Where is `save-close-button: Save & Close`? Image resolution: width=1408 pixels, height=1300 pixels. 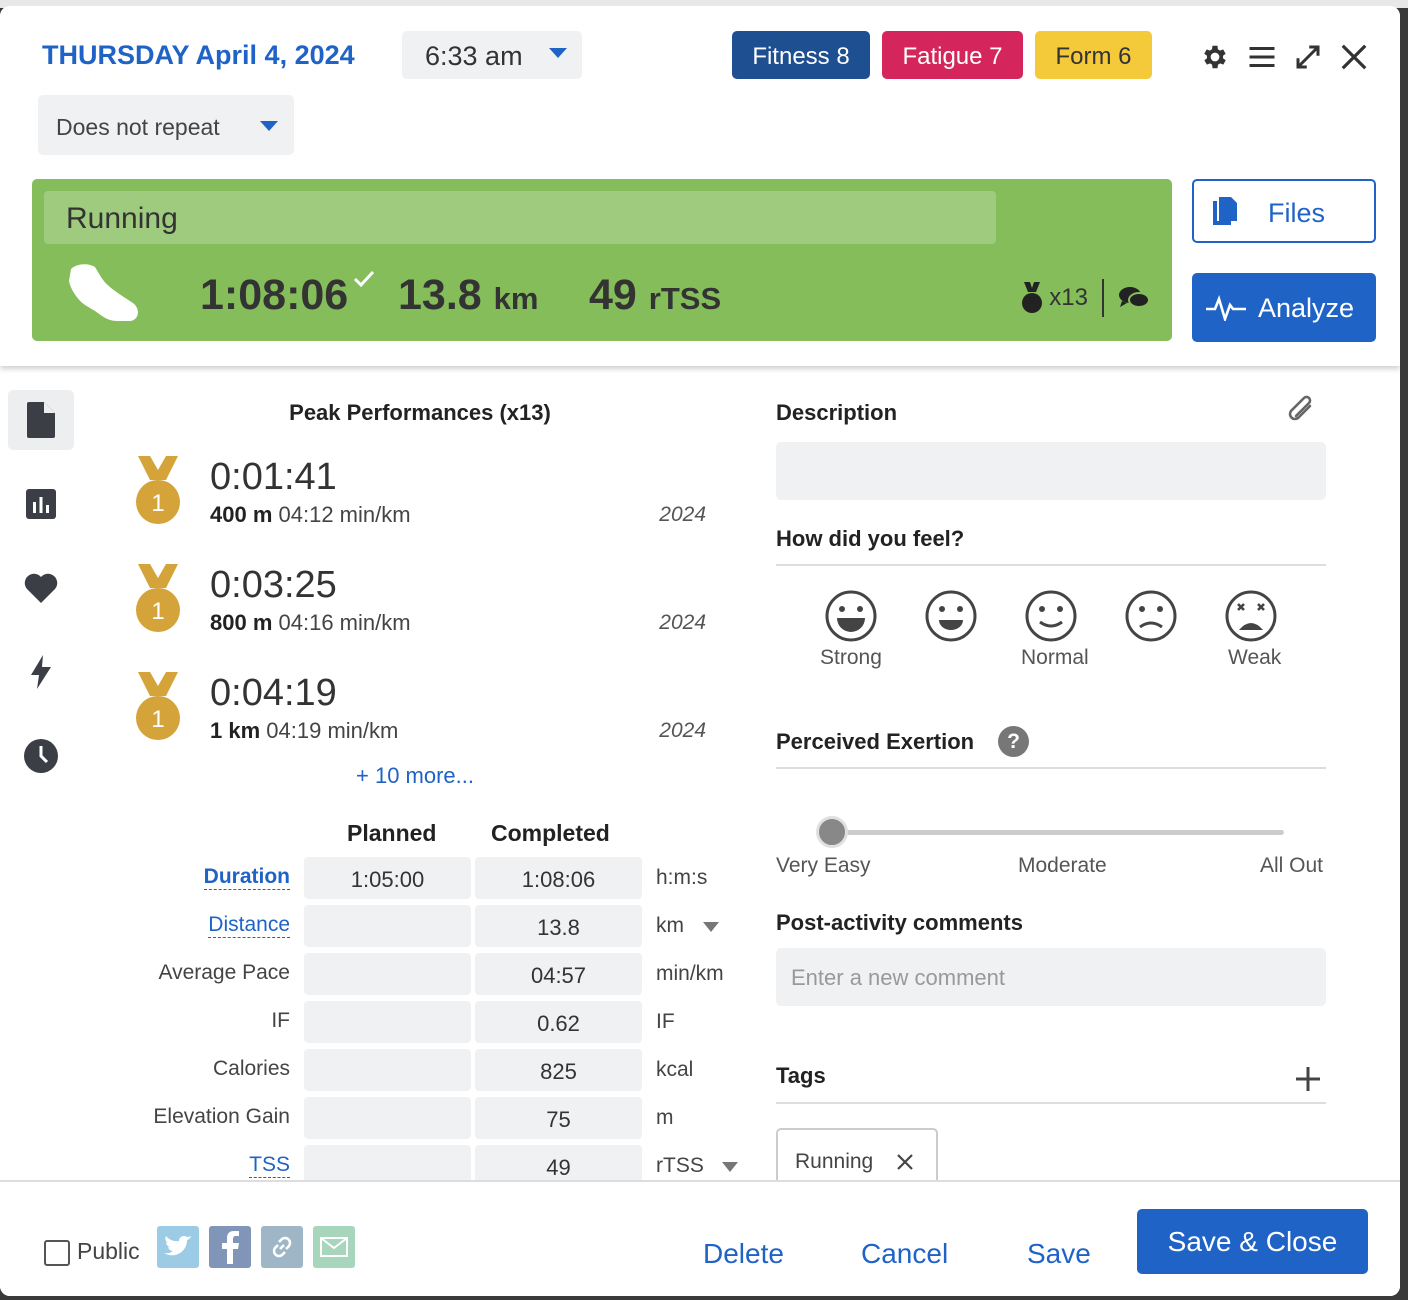
save-close-button: Save & Close is located at coordinates (1252, 1241).